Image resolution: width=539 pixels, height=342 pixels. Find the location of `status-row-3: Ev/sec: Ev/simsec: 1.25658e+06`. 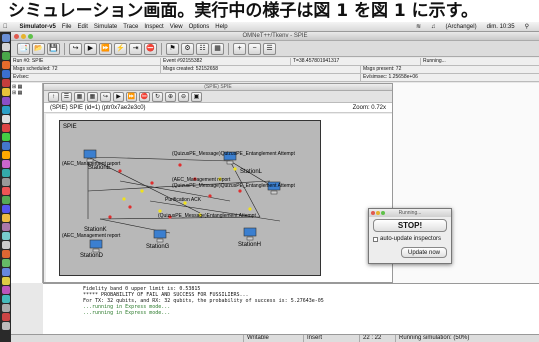

status-row-3: Ev/sec: Ev/simsec: 1.25658e+06 is located at coordinates (275, 78).